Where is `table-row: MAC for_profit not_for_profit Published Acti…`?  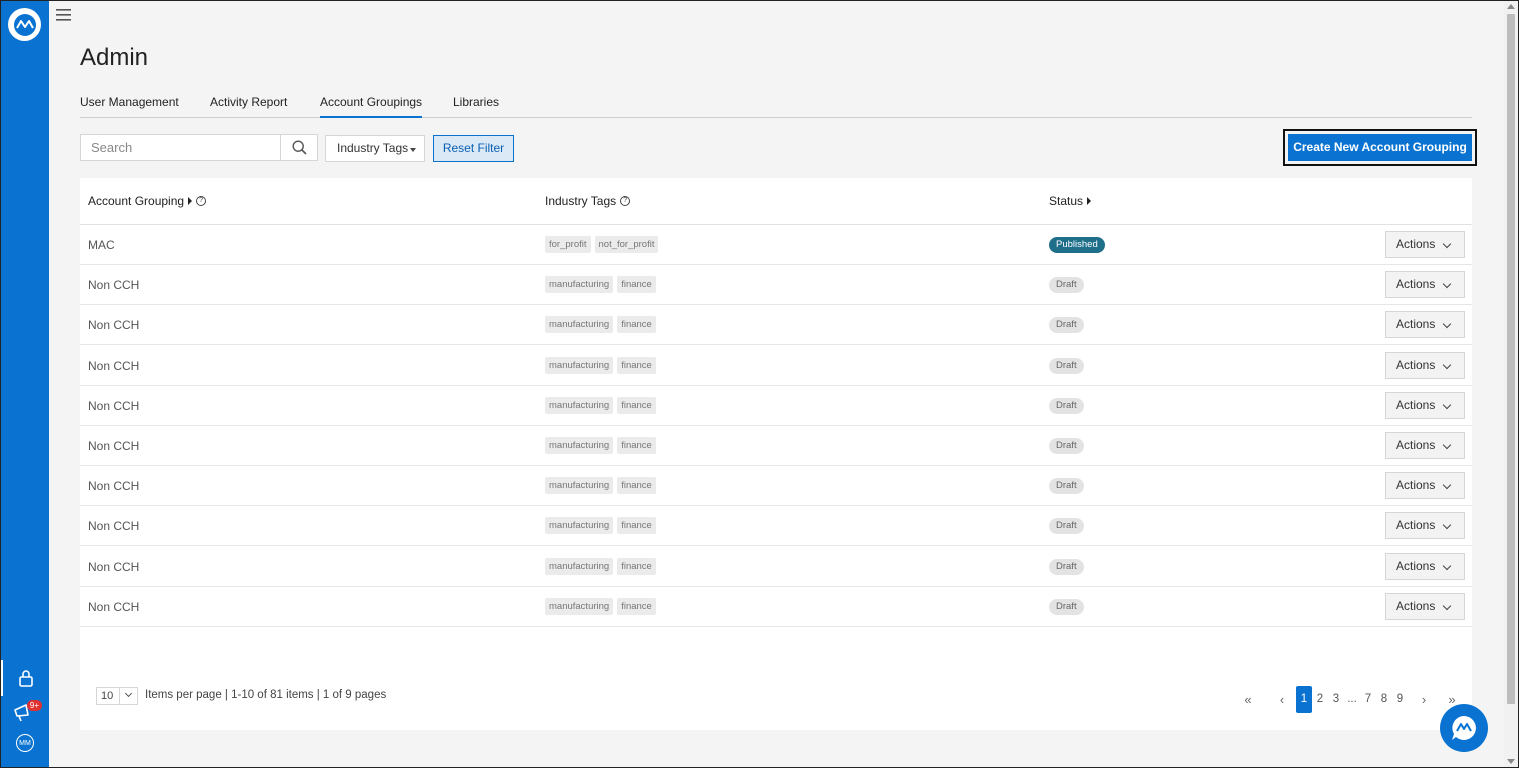
table-row: MAC for_profit not_for_profit Published Acti… is located at coordinates (776, 245).